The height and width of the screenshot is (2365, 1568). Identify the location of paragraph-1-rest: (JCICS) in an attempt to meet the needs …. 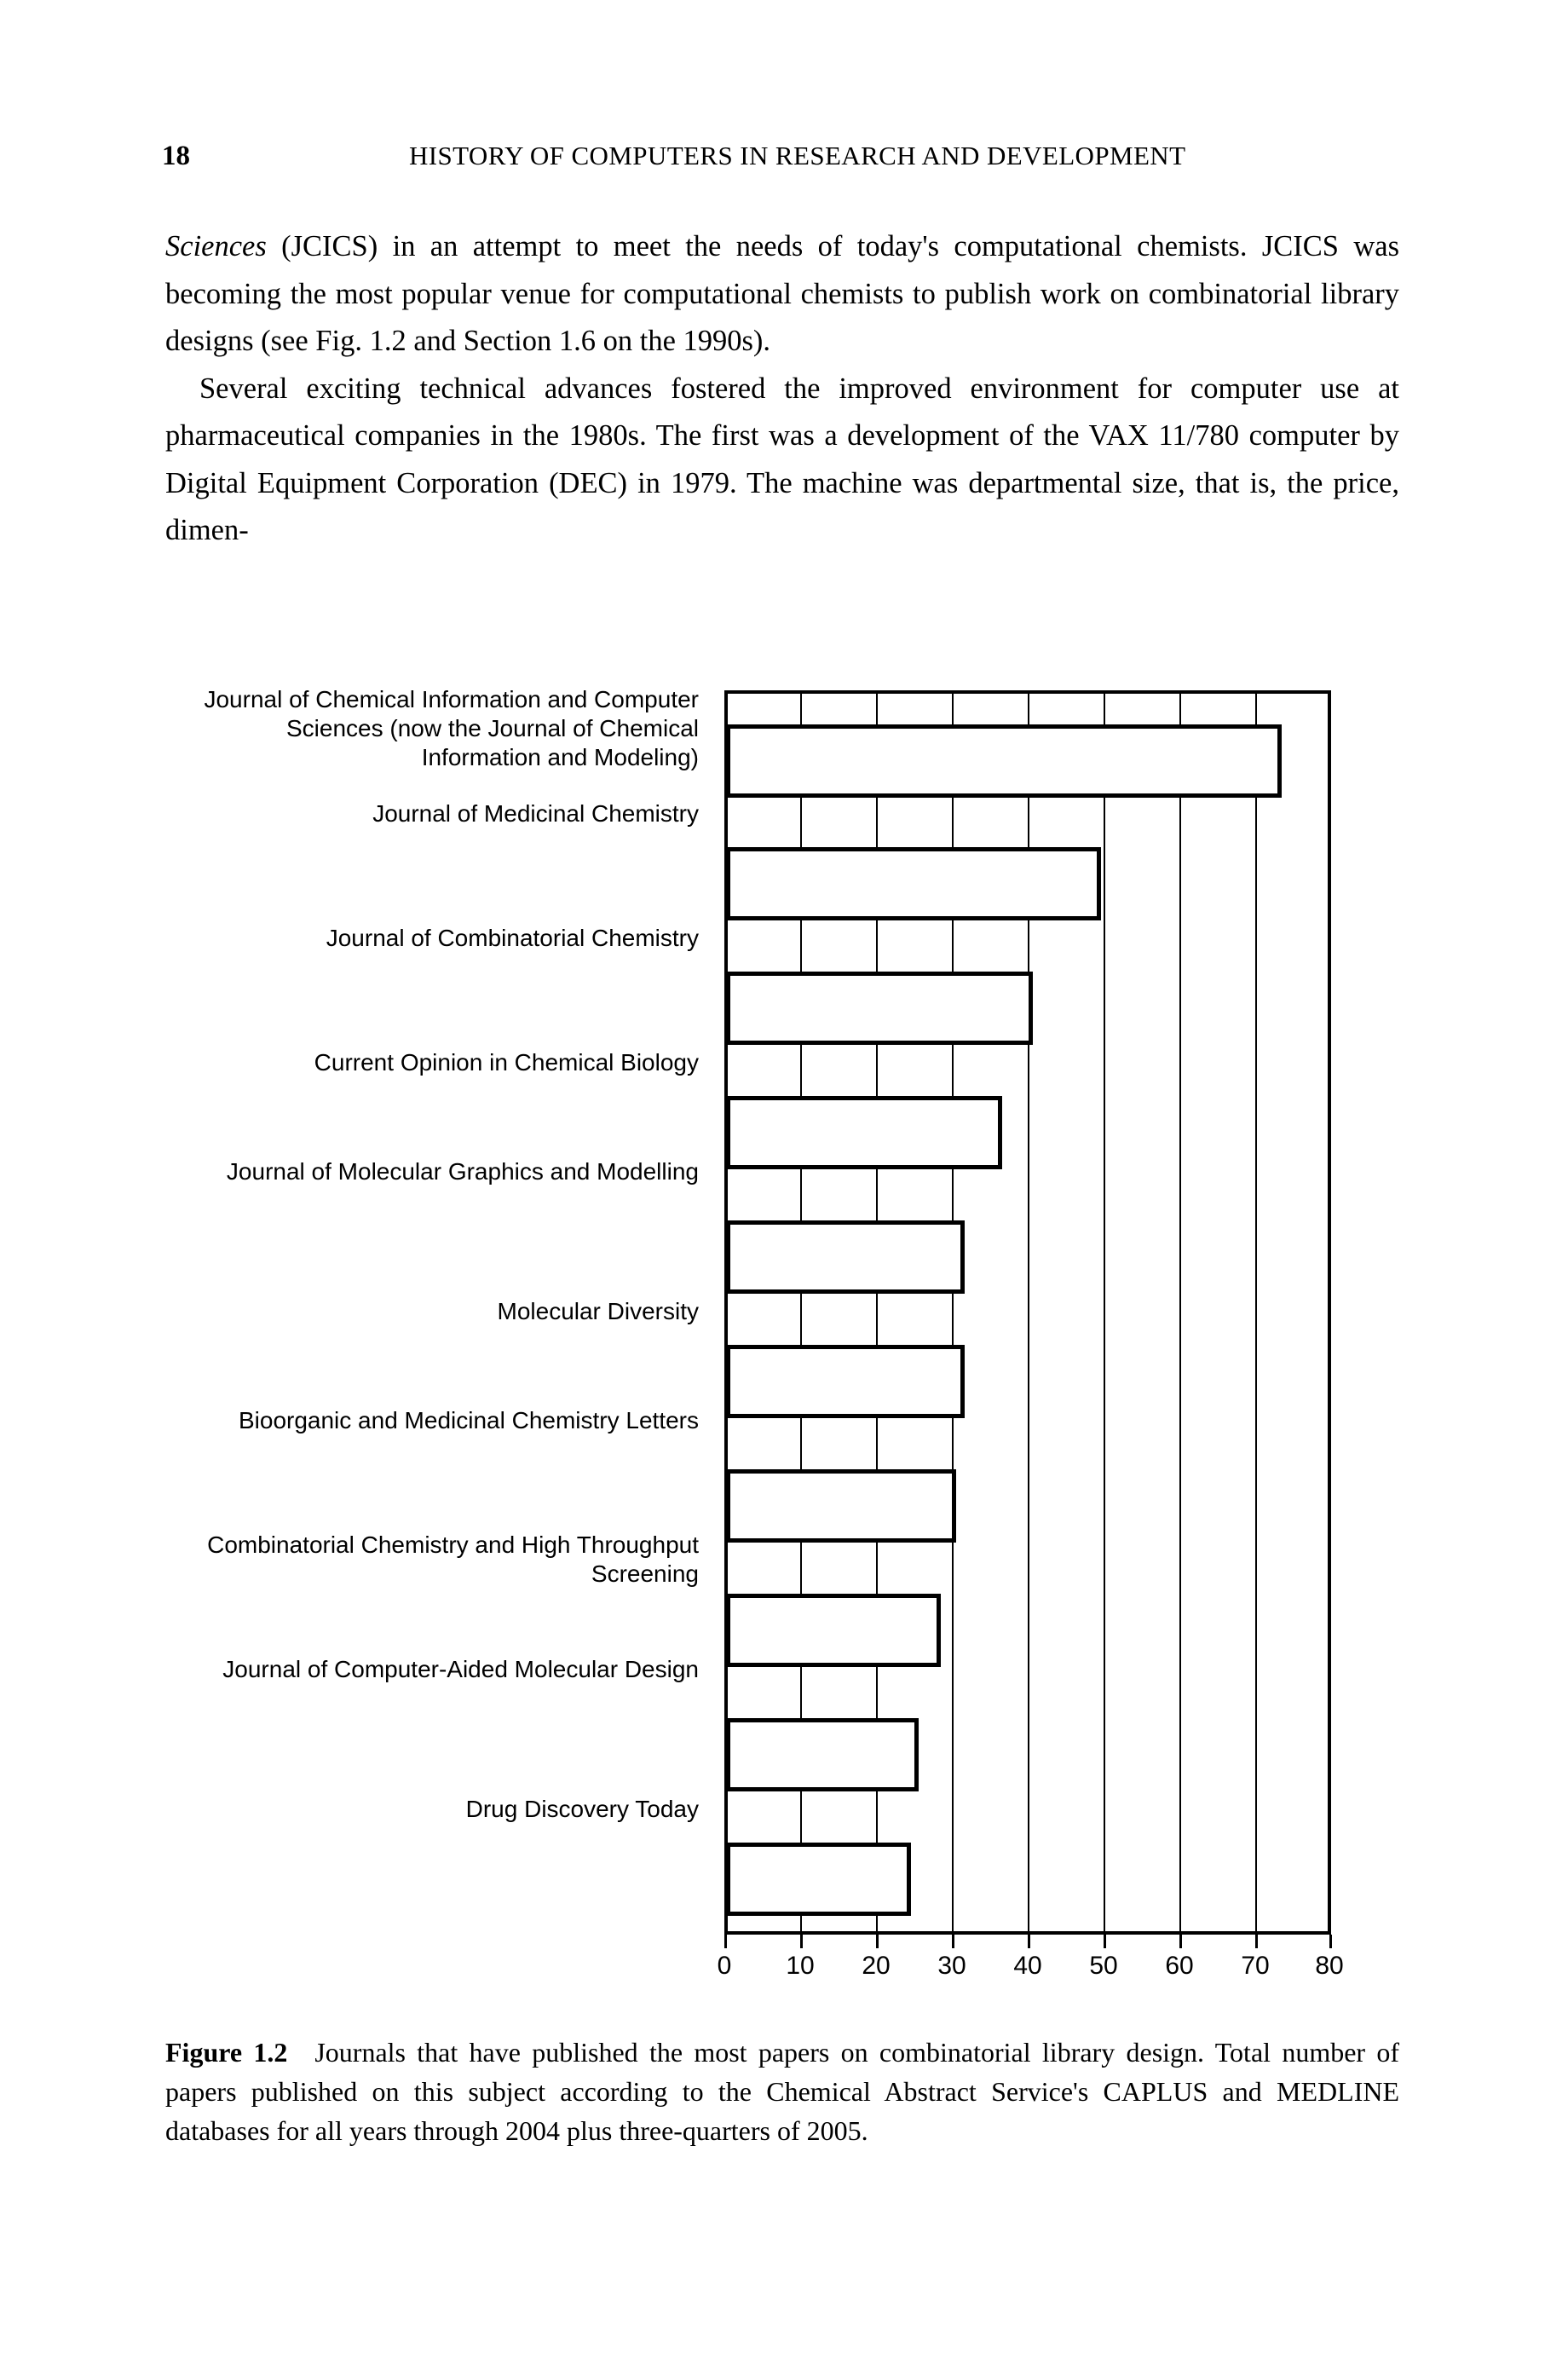
(782, 293).